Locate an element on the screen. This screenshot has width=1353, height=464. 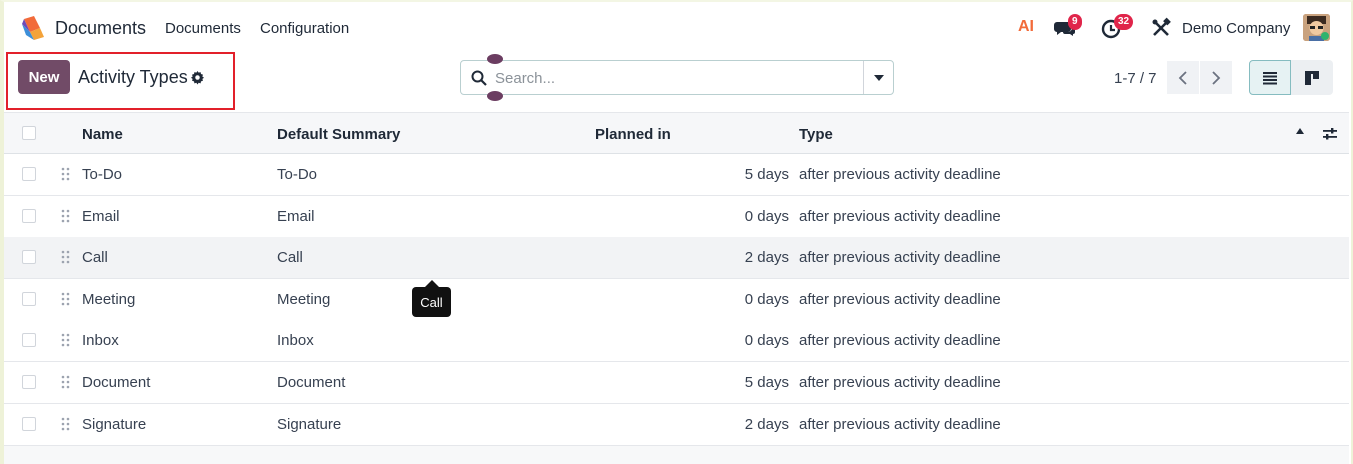
highlight-box is located at coordinates (120, 81).